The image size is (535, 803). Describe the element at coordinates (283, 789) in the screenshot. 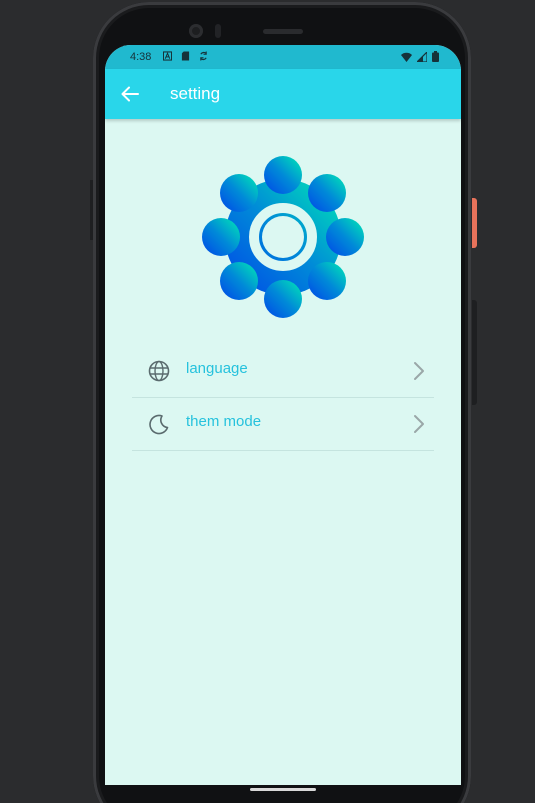

I see `home-indicator` at that location.